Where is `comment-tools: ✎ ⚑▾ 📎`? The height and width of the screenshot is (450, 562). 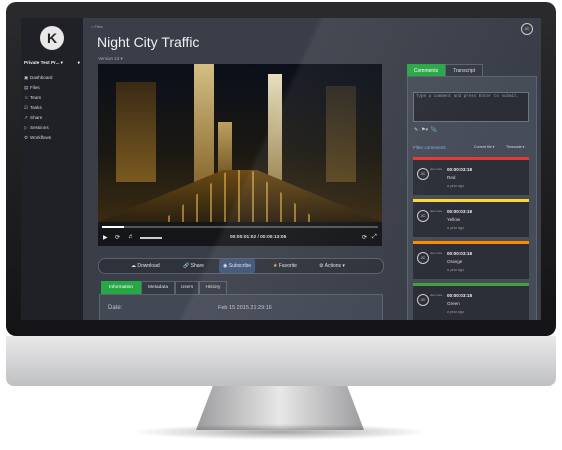
comment-tools: ✎ ⚑▾ 📎 is located at coordinates (425, 130).